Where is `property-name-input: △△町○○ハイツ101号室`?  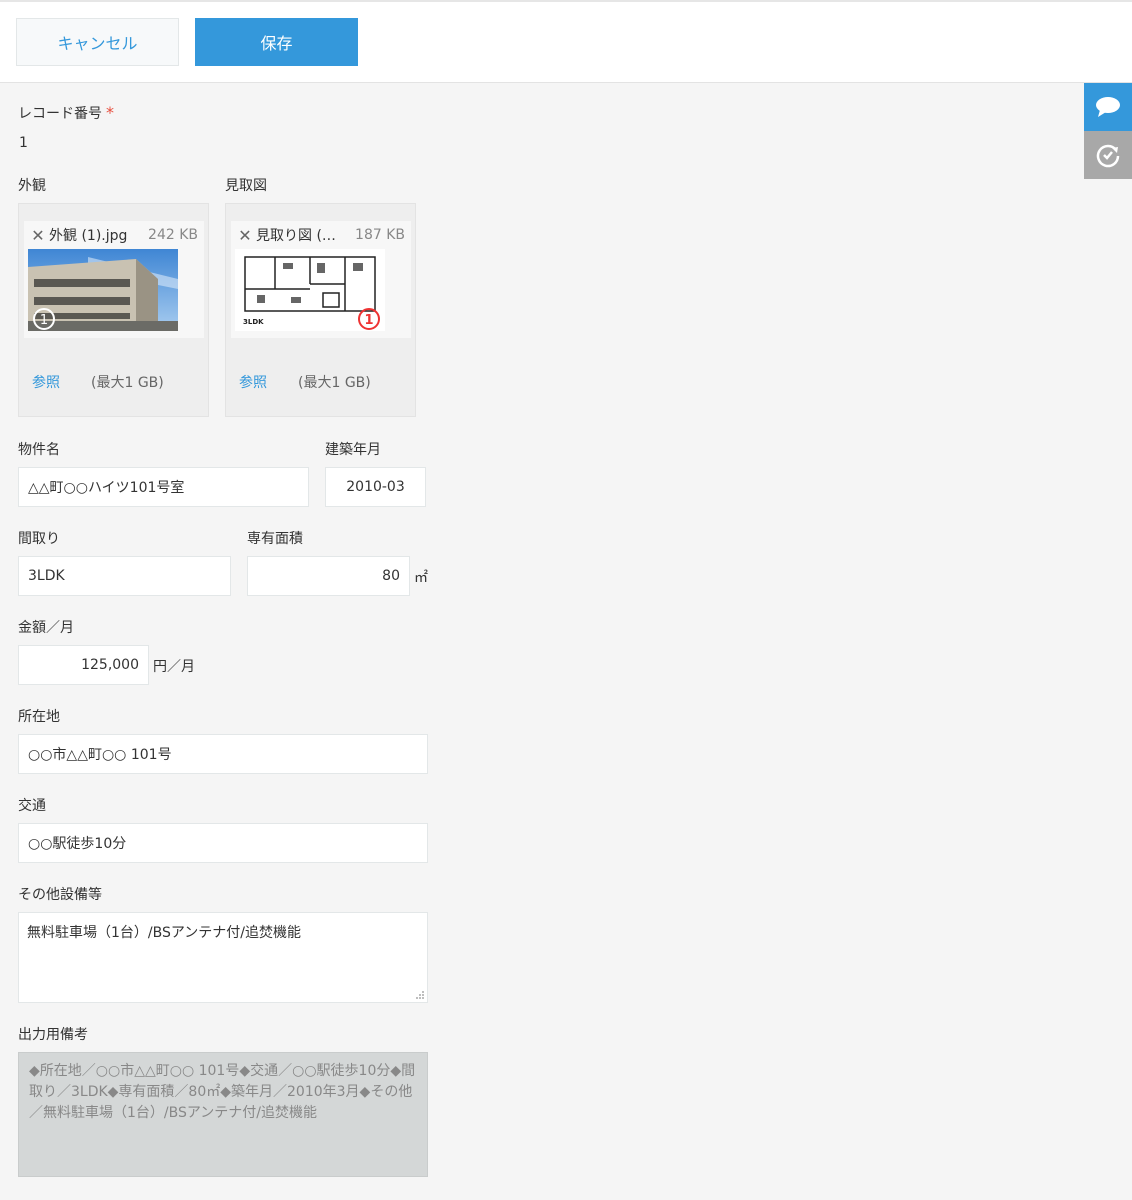 property-name-input: △△町○○ハイツ101号室 is located at coordinates (163, 487).